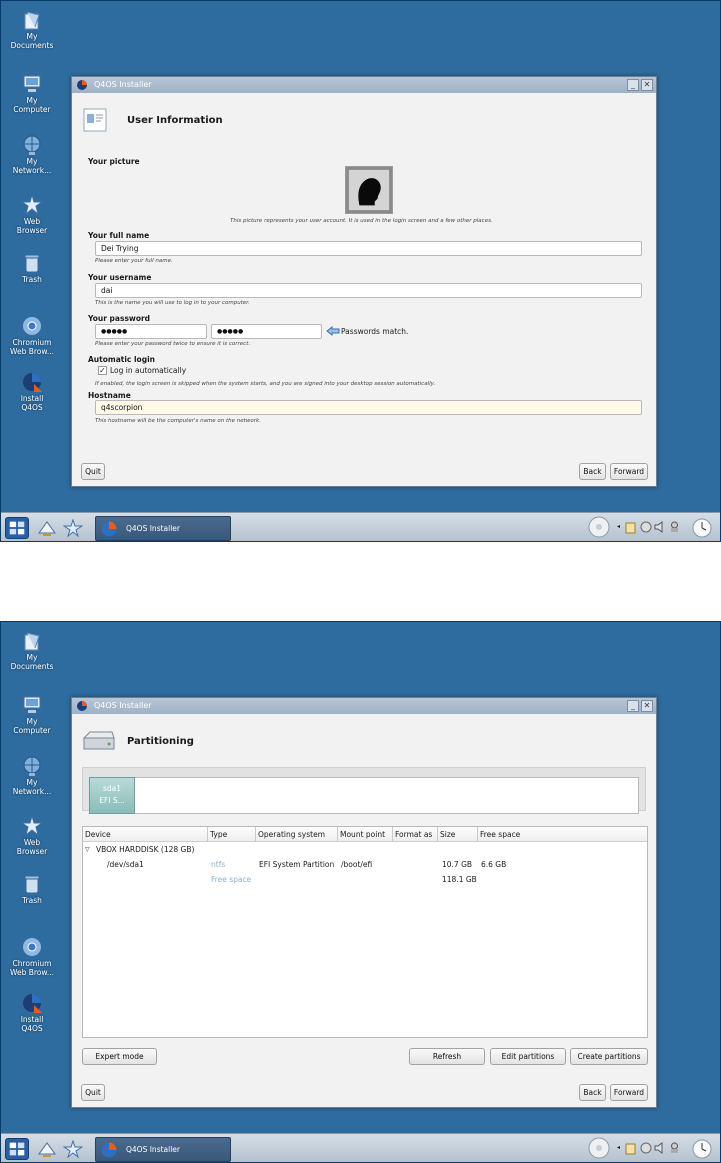 This screenshot has height=1163, width=721. What do you see at coordinates (457, 864) in the screenshot?
I see `row-size: 10.7 GB` at bounding box center [457, 864].